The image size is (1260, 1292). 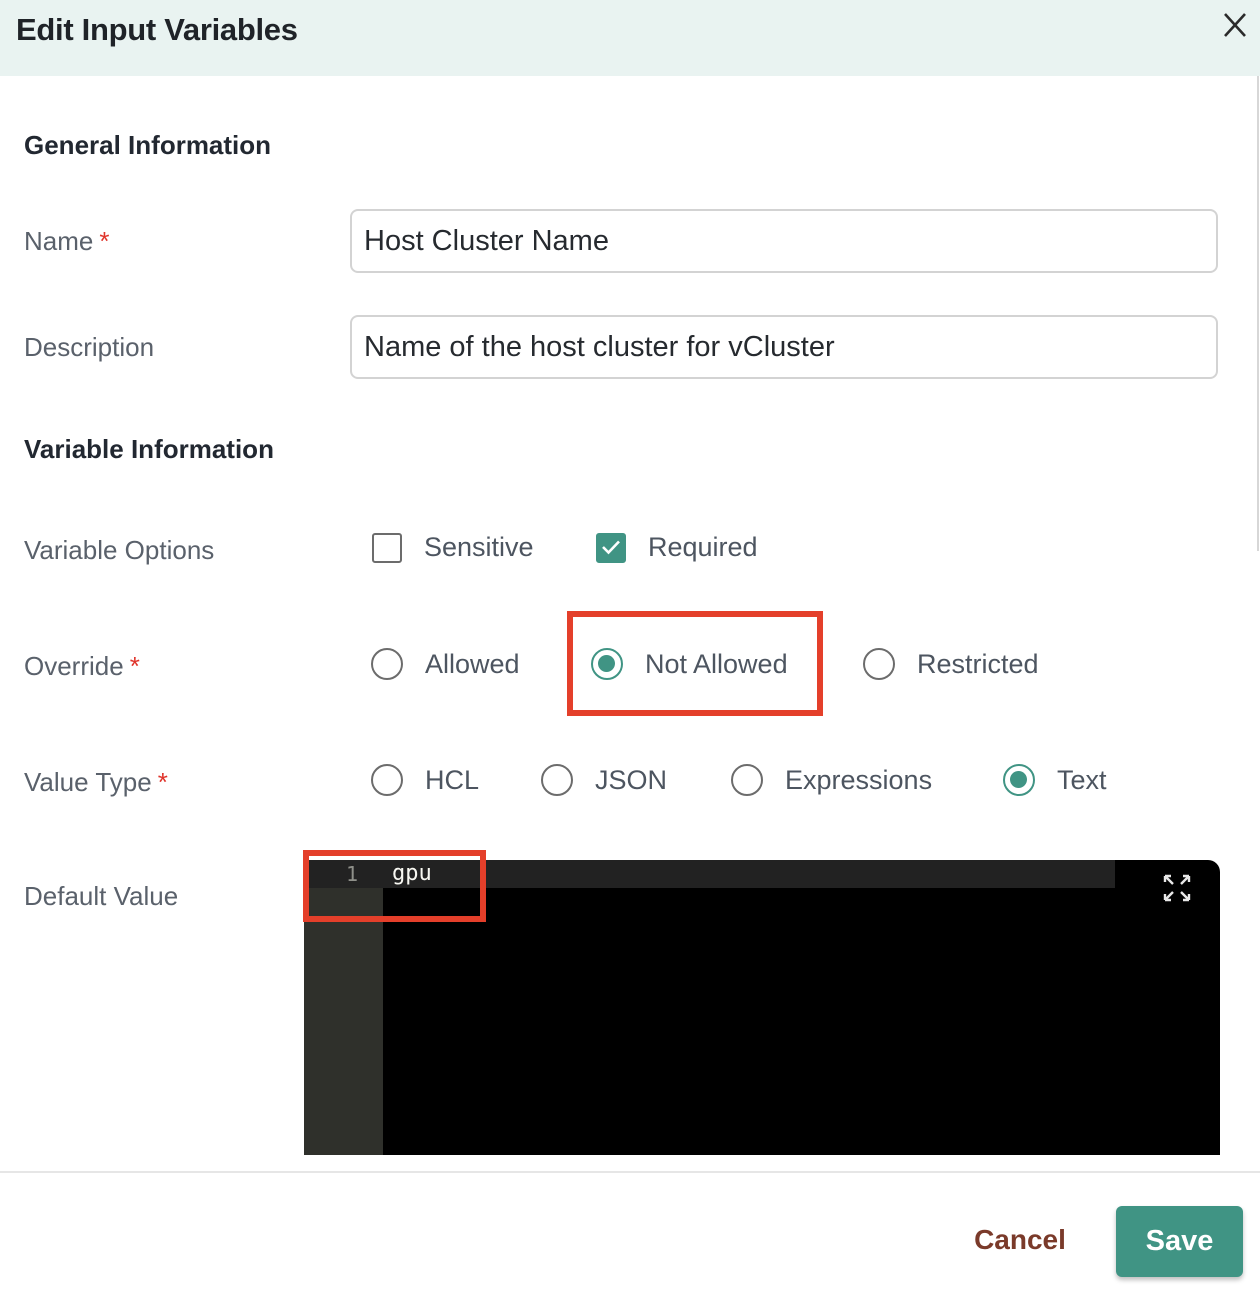 I want to click on description-input: Name of the host cluster for vCluster, so click(x=784, y=347).